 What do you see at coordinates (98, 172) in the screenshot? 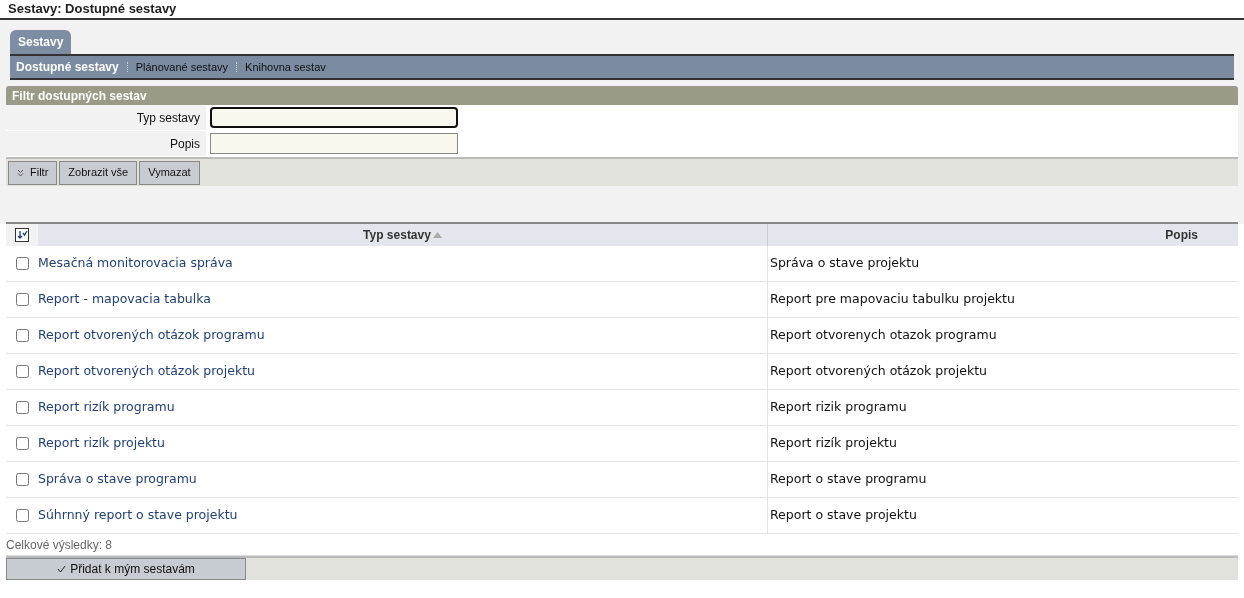
I see `toolbar-button: Zobrazit vše` at bounding box center [98, 172].